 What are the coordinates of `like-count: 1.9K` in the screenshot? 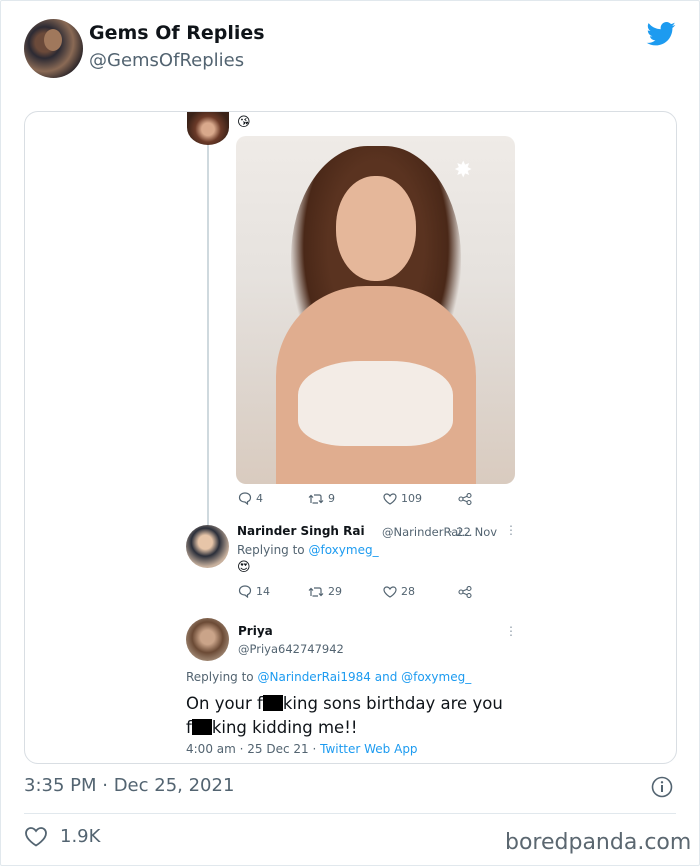 It's located at (80, 836).